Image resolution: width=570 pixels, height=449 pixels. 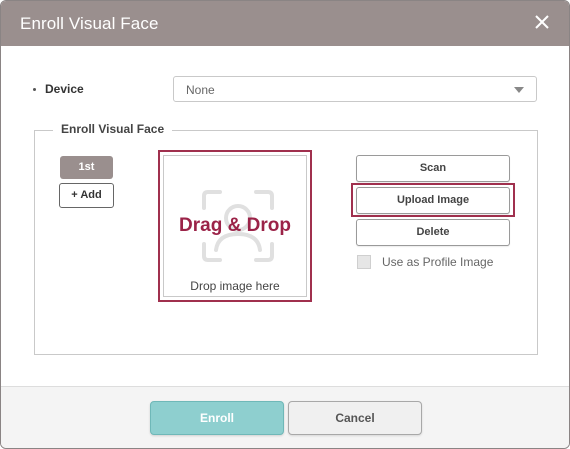 I want to click on enroll-button: Enroll, so click(x=217, y=418).